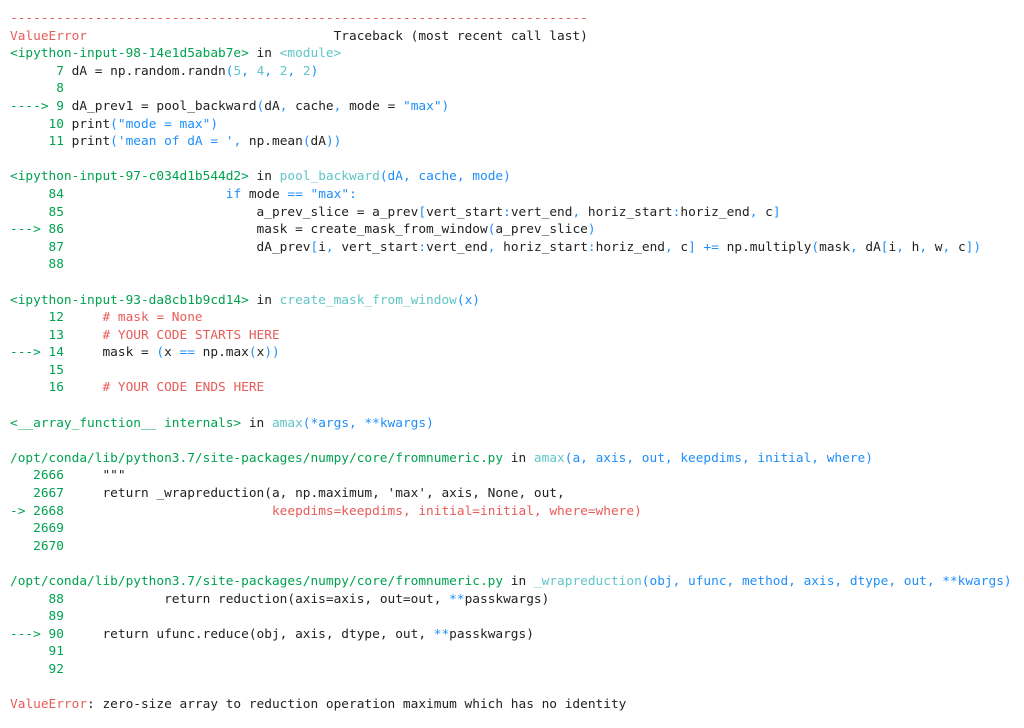 This screenshot has height=728, width=1024. I want to click on traceback-segment: 2669, so click(41, 529).